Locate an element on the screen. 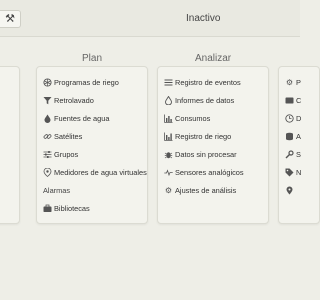 This screenshot has height=300, width=320. left-panel is located at coordinates (10, 145).